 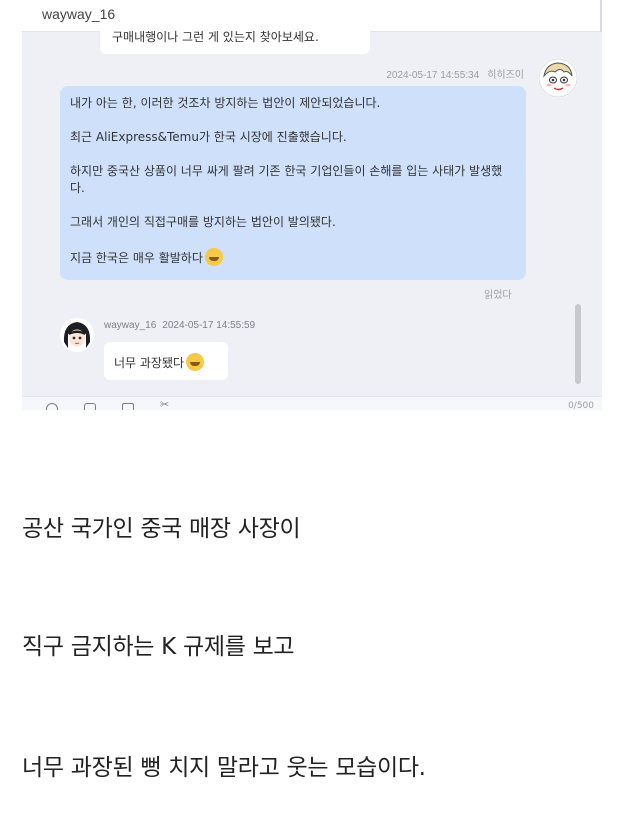 I want to click on previous-message-bubble: 구매내행이나 그런 게 있는지 찾아보세요., so click(x=235, y=38).